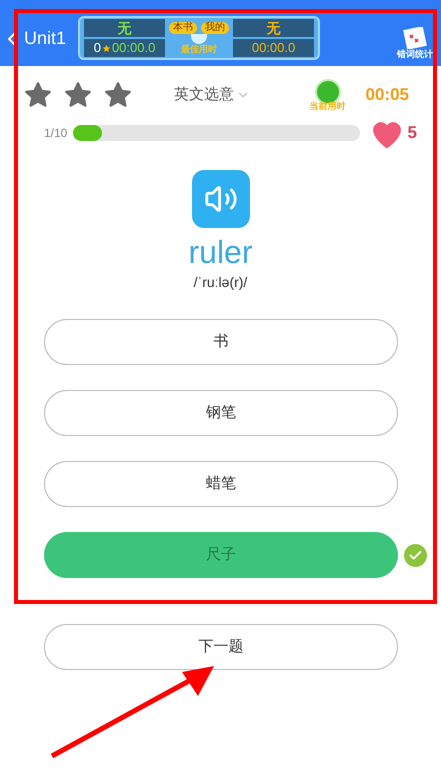  Describe the element at coordinates (221, 199) in the screenshot. I see `speaker-button` at that location.